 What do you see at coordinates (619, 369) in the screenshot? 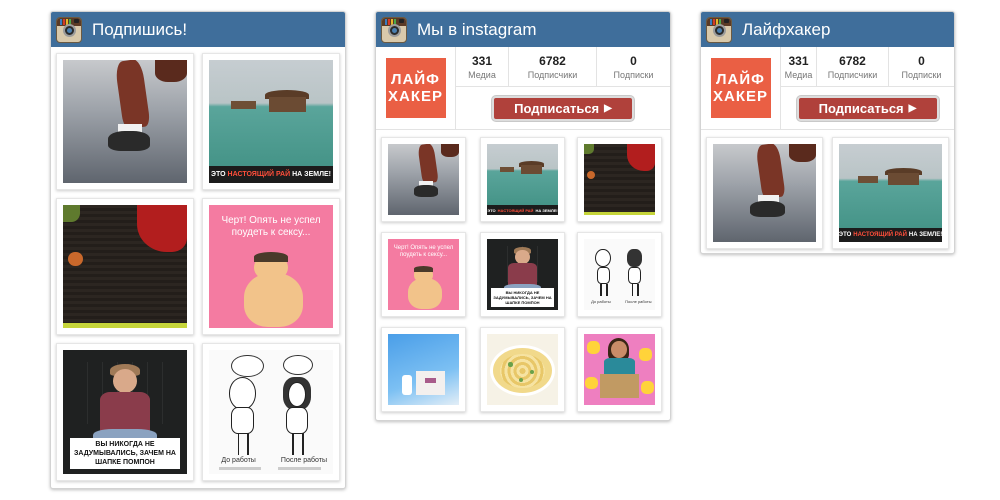
I see `photo-cats` at bounding box center [619, 369].